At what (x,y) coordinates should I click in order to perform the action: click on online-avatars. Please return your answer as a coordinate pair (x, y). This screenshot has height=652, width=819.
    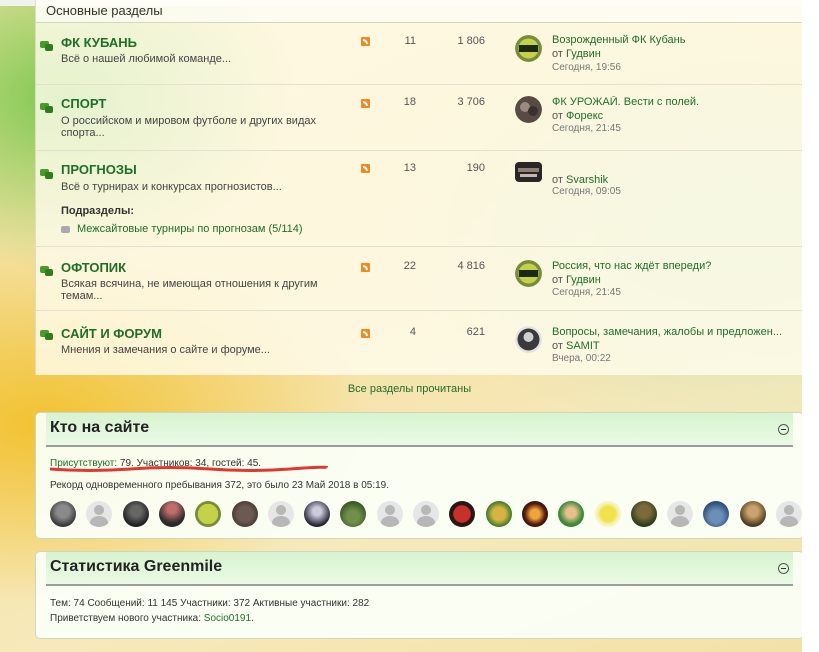
    Looking at the image, I should click on (426, 515).